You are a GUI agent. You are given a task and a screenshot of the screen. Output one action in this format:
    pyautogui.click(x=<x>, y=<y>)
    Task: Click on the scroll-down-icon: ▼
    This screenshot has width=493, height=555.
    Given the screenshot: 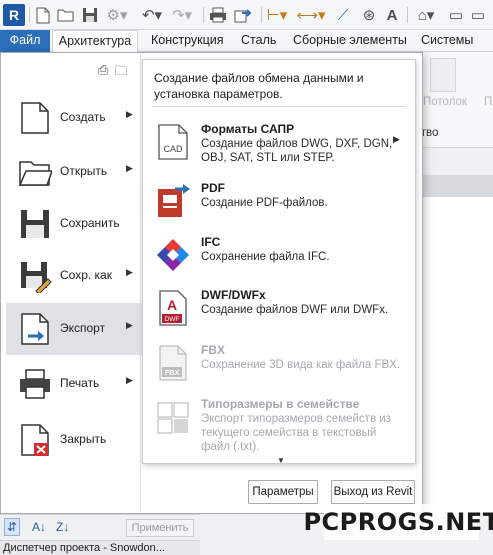 What is the action you would take?
    pyautogui.click(x=281, y=460)
    